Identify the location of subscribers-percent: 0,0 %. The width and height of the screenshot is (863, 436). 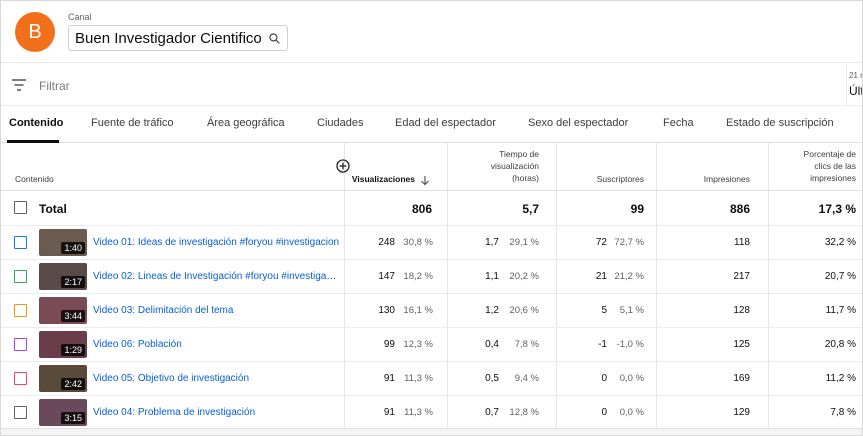
(631, 412).